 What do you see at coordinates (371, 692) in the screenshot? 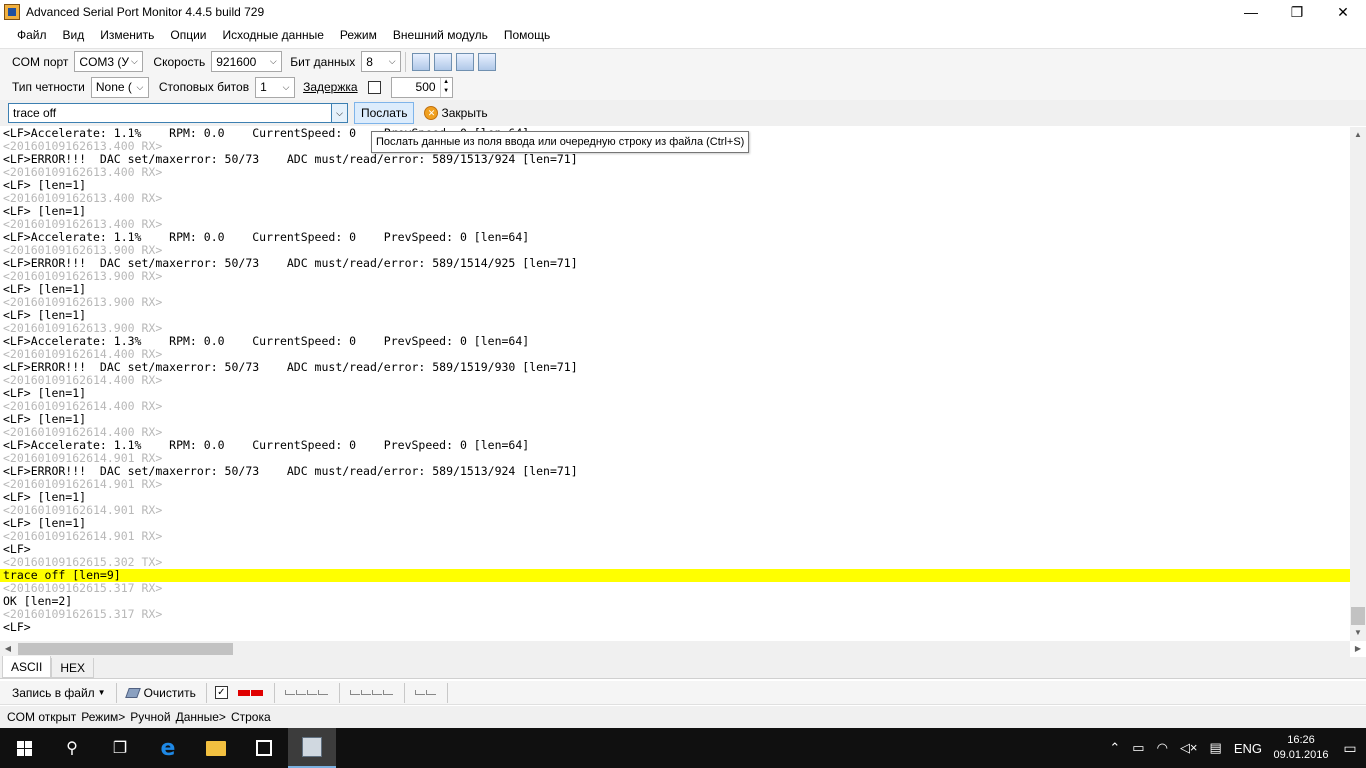
I see `signal-leds-b` at bounding box center [371, 692].